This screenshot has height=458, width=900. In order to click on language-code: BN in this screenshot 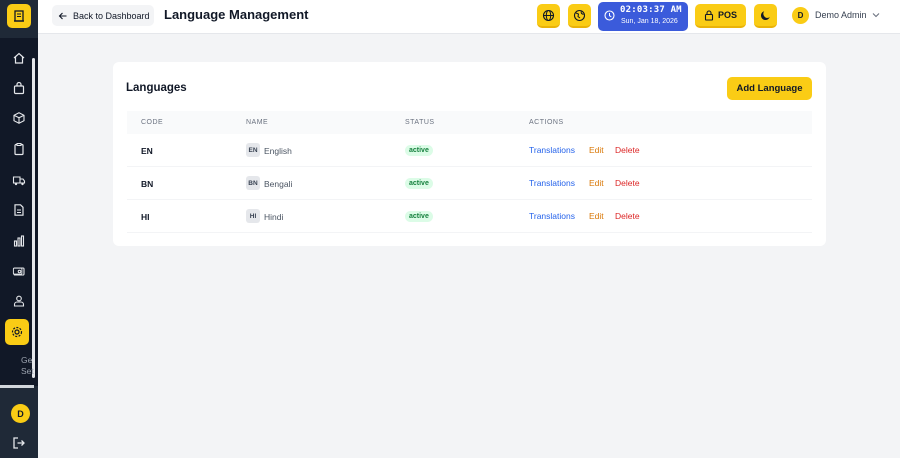, I will do `click(147, 184)`.